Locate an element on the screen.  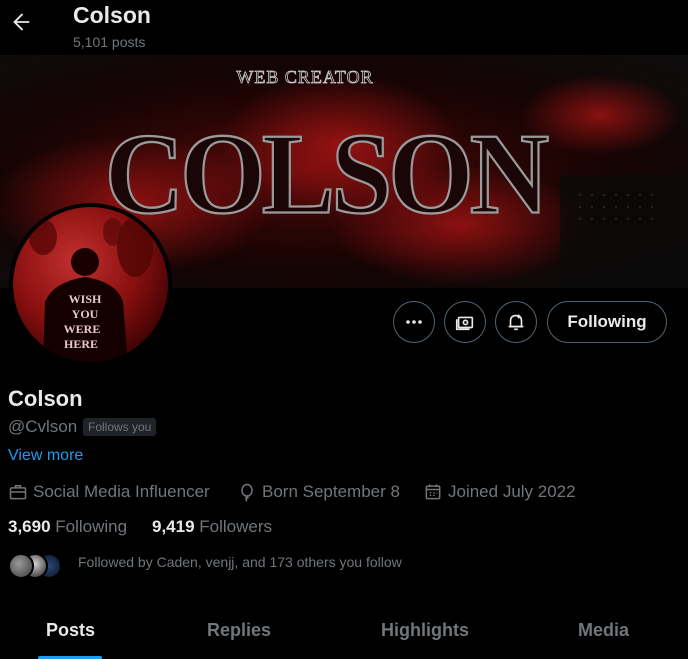
joined-text: Joined July 2022 is located at coordinates (512, 491).